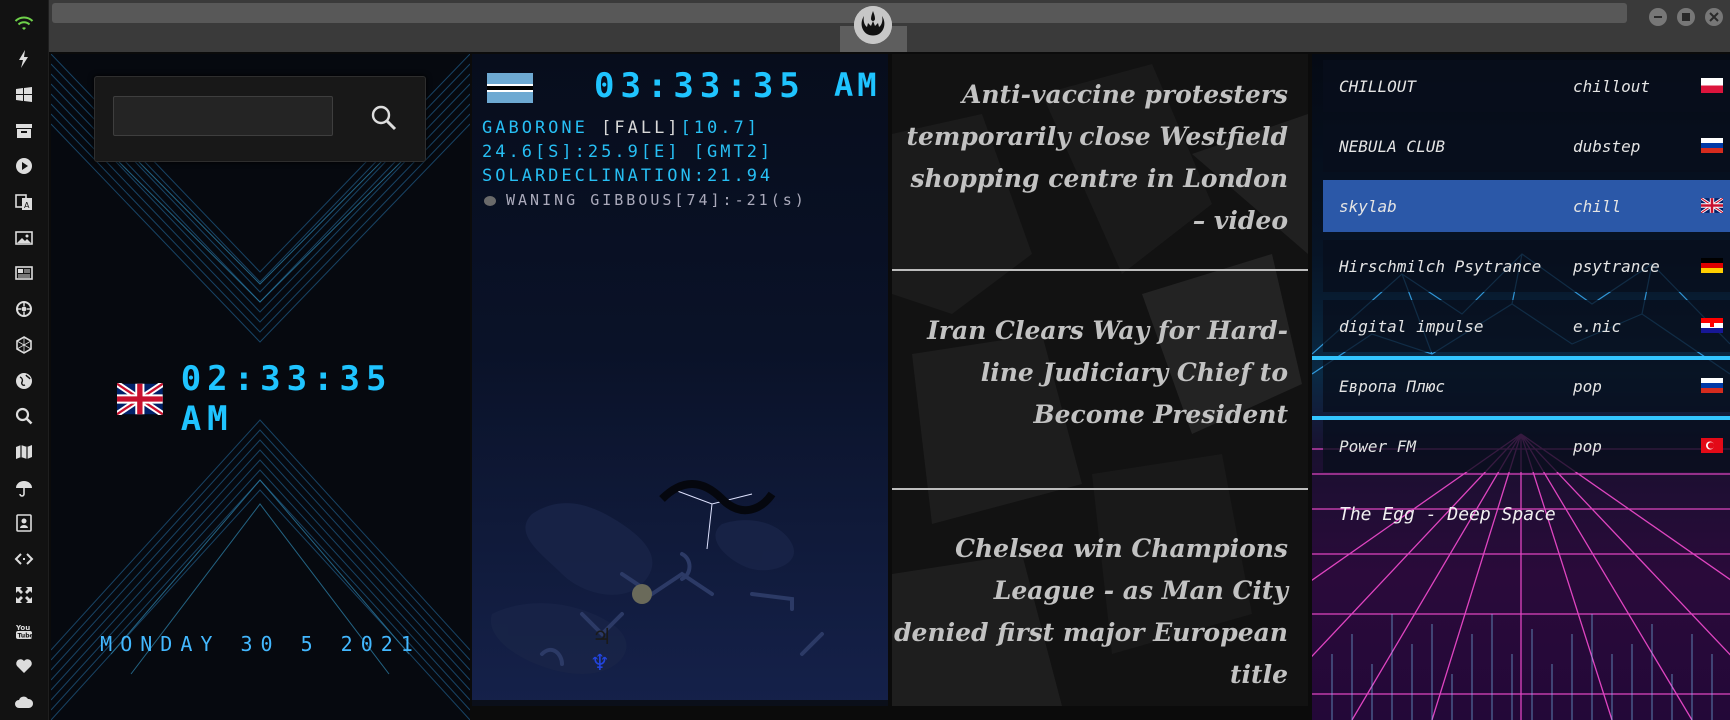 Image resolution: width=1730 pixels, height=720 pixels. I want to click on gear-wheel-icon, so click(24, 309).